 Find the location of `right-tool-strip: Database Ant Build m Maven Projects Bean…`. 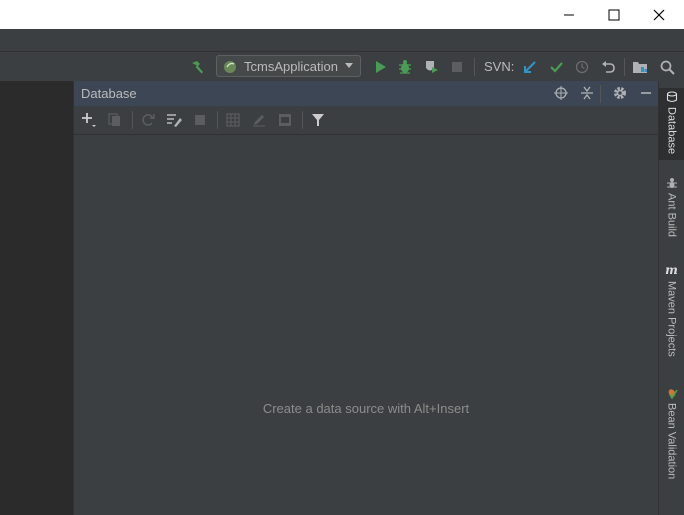

right-tool-strip: Database Ant Build m Maven Projects Bean… is located at coordinates (671, 298).